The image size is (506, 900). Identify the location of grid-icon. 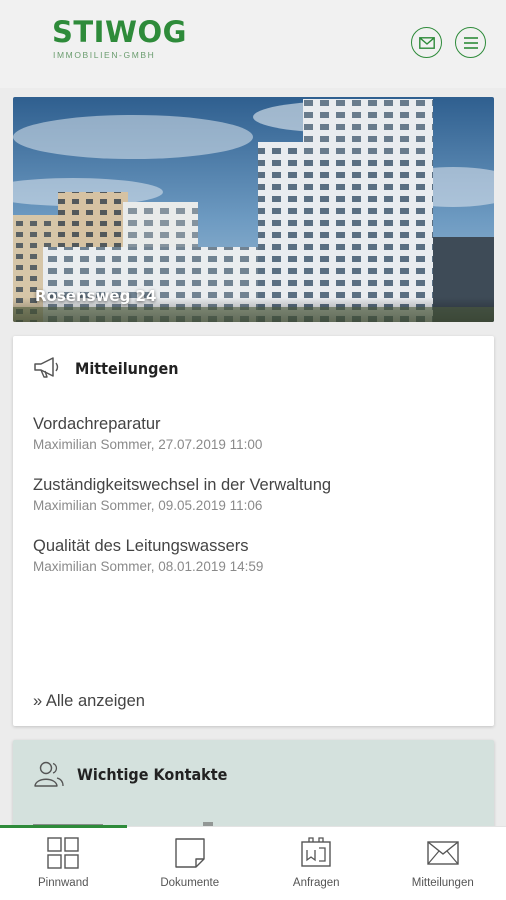
(63, 853).